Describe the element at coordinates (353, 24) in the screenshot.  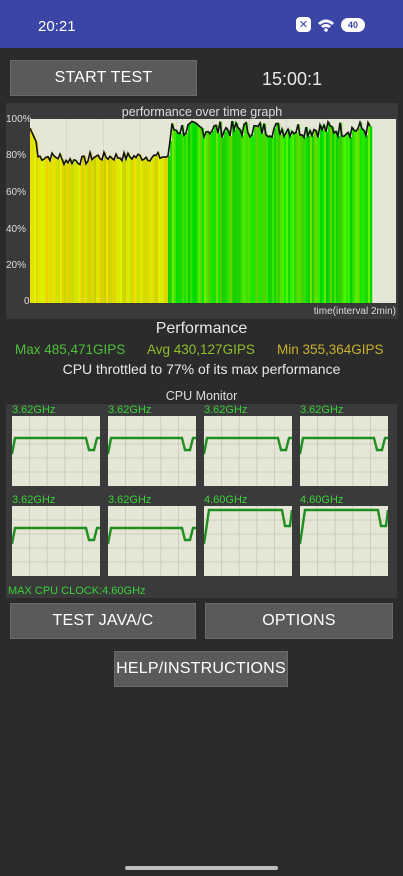
I see `battery-icon: 40` at that location.